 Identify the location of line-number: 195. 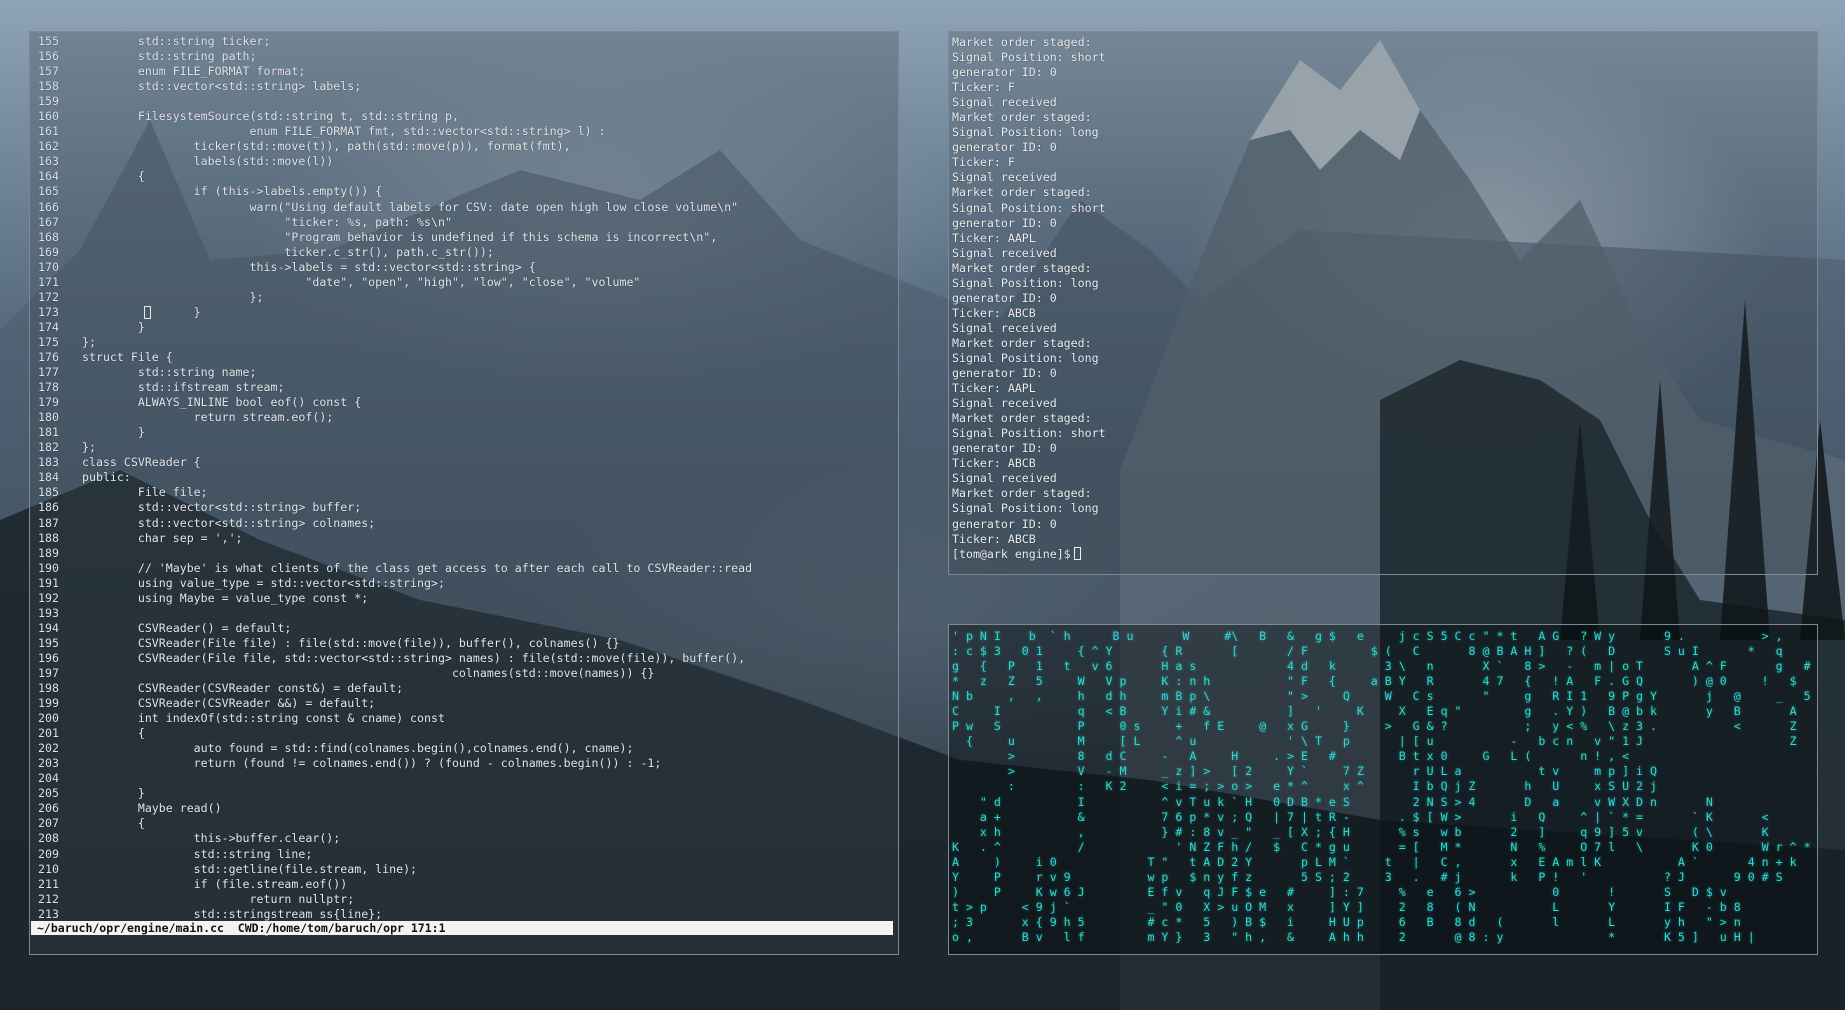
(48, 642).